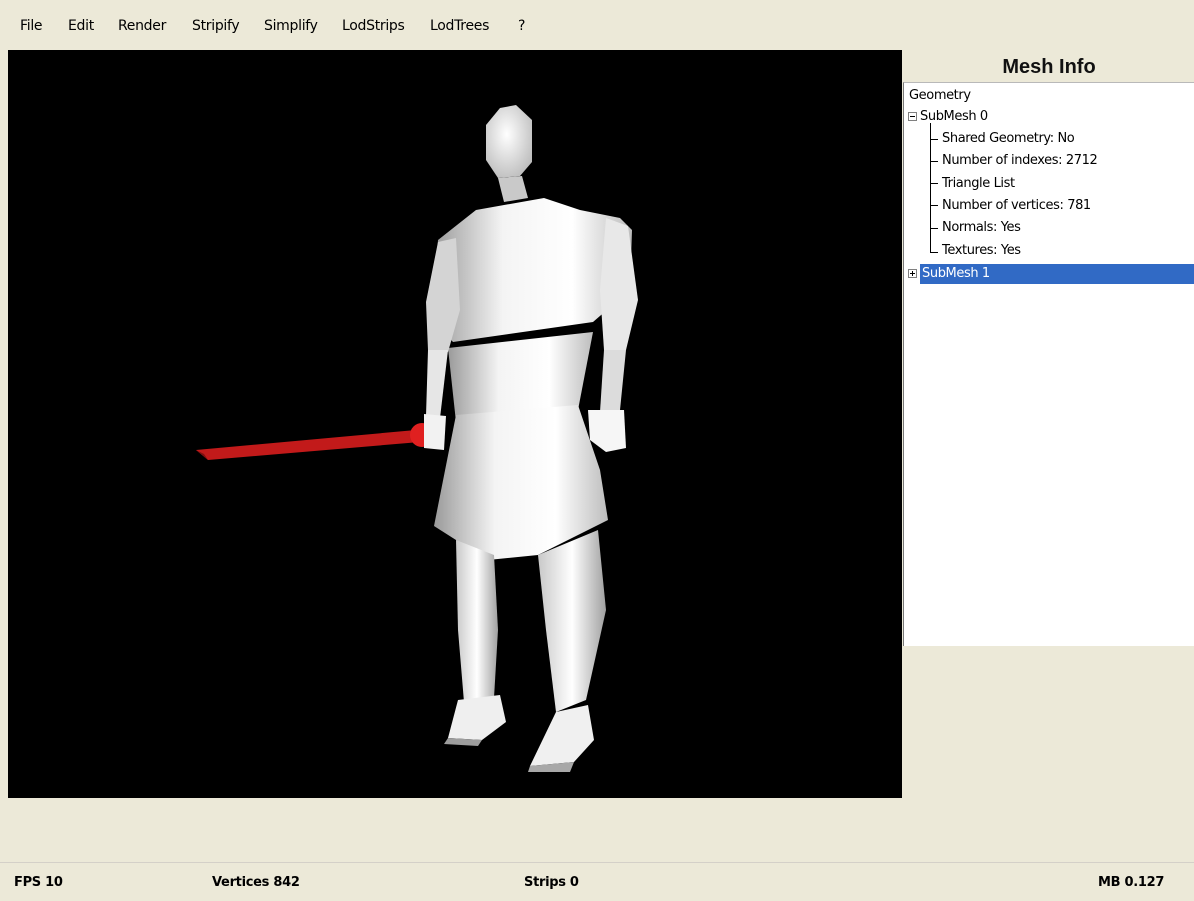 The width and height of the screenshot is (1194, 901). I want to click on tree-item-shared-geometry: Shared Geometry: No, so click(1008, 139).